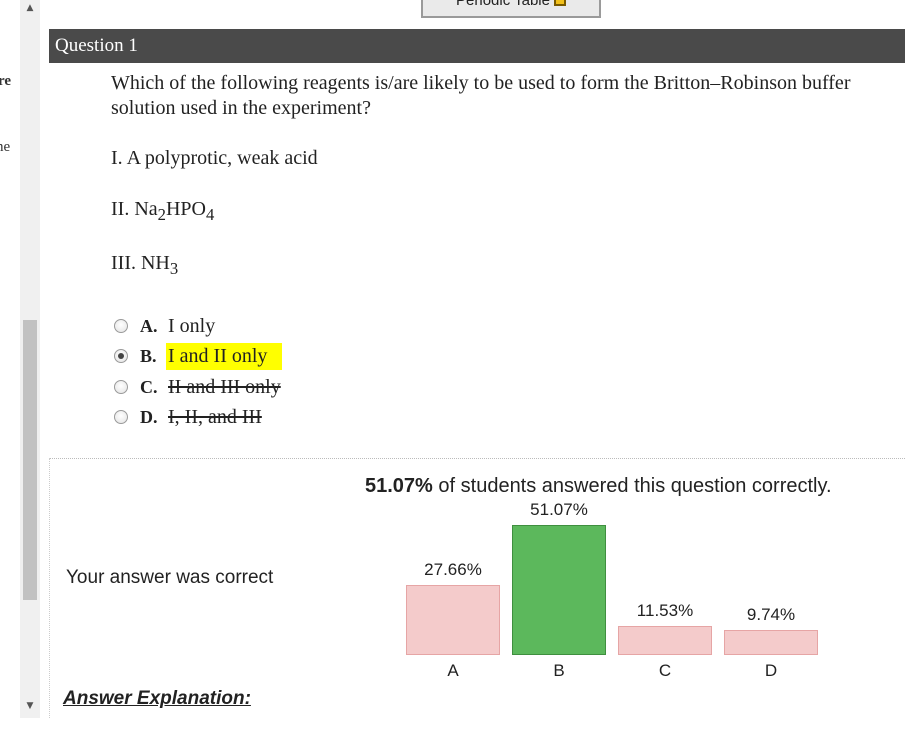 Image resolution: width=905 pixels, height=730 pixels. I want to click on choice-letter: A., so click(149, 325).